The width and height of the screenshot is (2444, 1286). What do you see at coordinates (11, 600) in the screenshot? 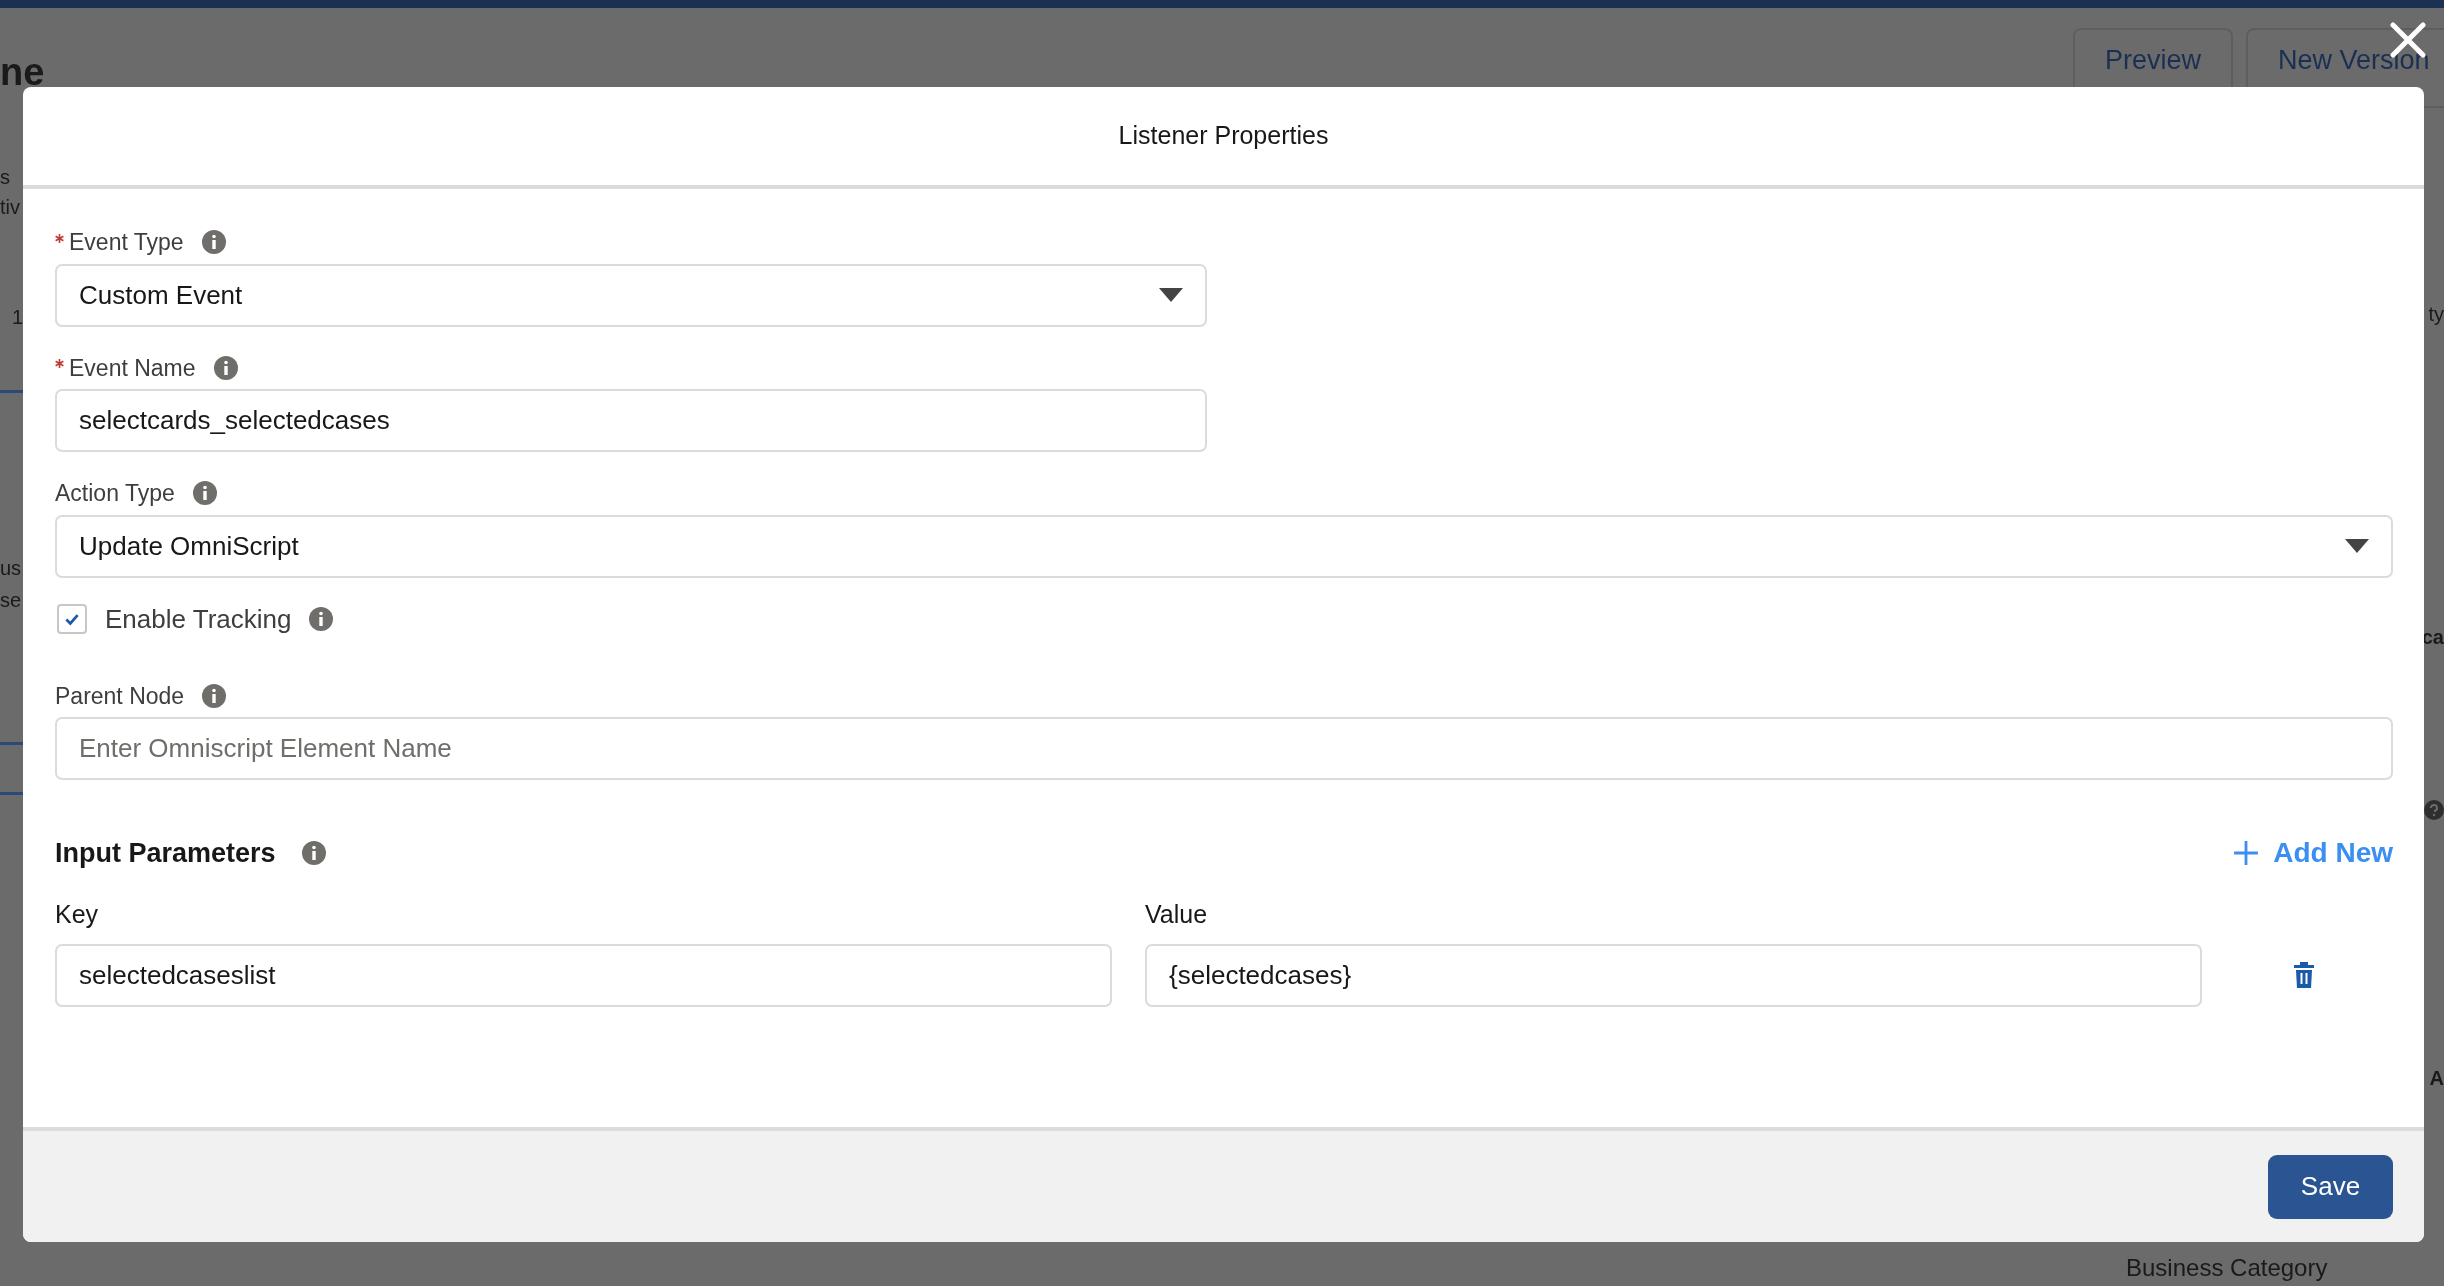
I see `background-text: se` at bounding box center [11, 600].